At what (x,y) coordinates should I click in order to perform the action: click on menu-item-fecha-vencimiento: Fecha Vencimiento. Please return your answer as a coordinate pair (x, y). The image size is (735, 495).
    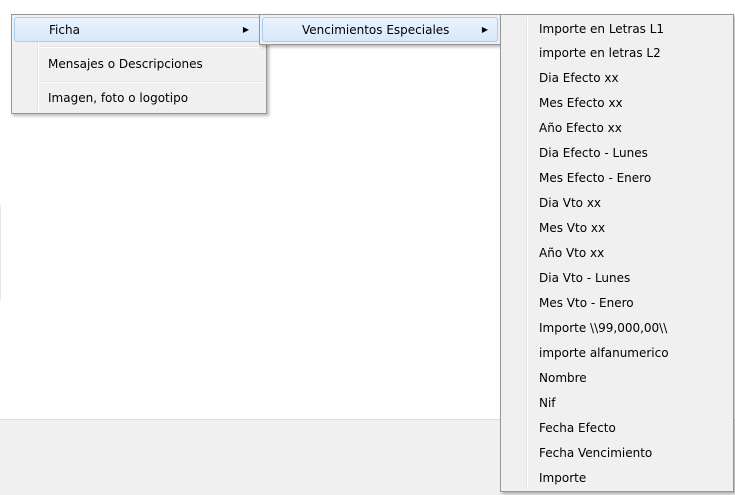
    Looking at the image, I should click on (617, 453).